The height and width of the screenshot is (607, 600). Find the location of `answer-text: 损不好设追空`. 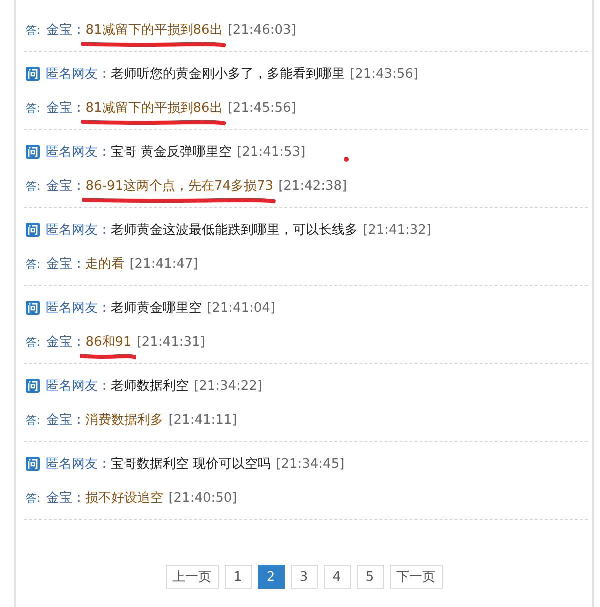

answer-text: 损不好设追空 is located at coordinates (125, 498).